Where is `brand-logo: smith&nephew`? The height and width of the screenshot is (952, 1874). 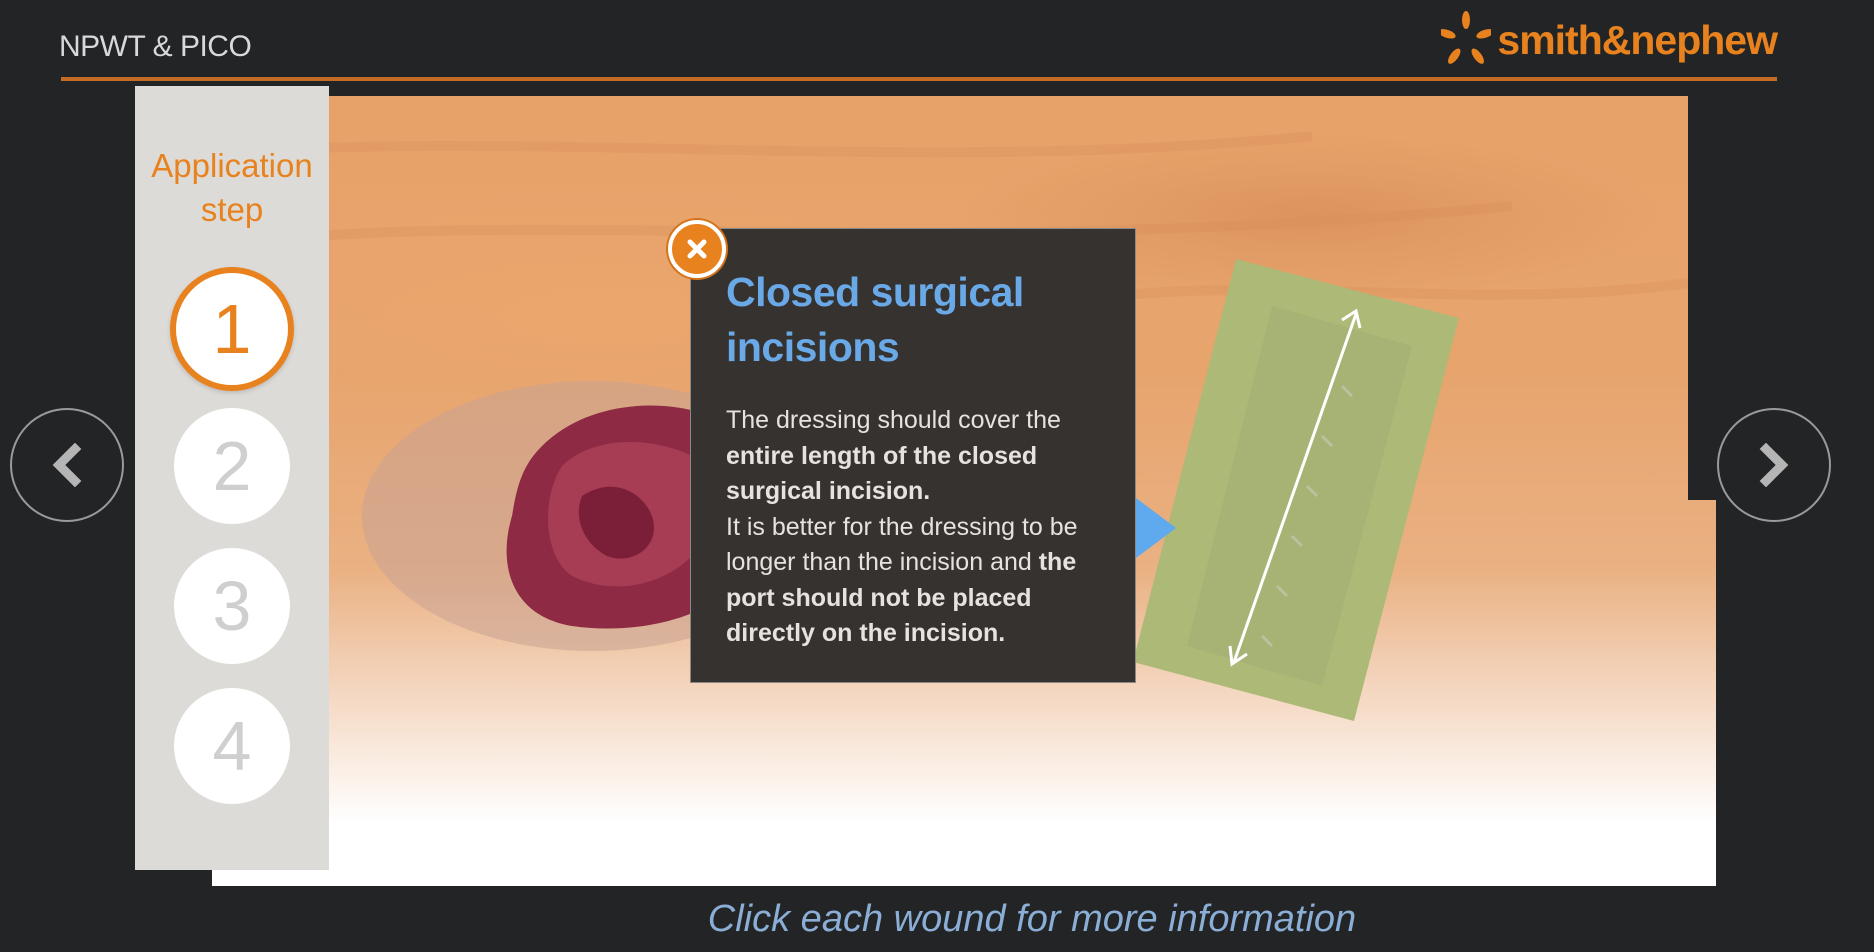 brand-logo: smith&nephew is located at coordinates (1609, 40).